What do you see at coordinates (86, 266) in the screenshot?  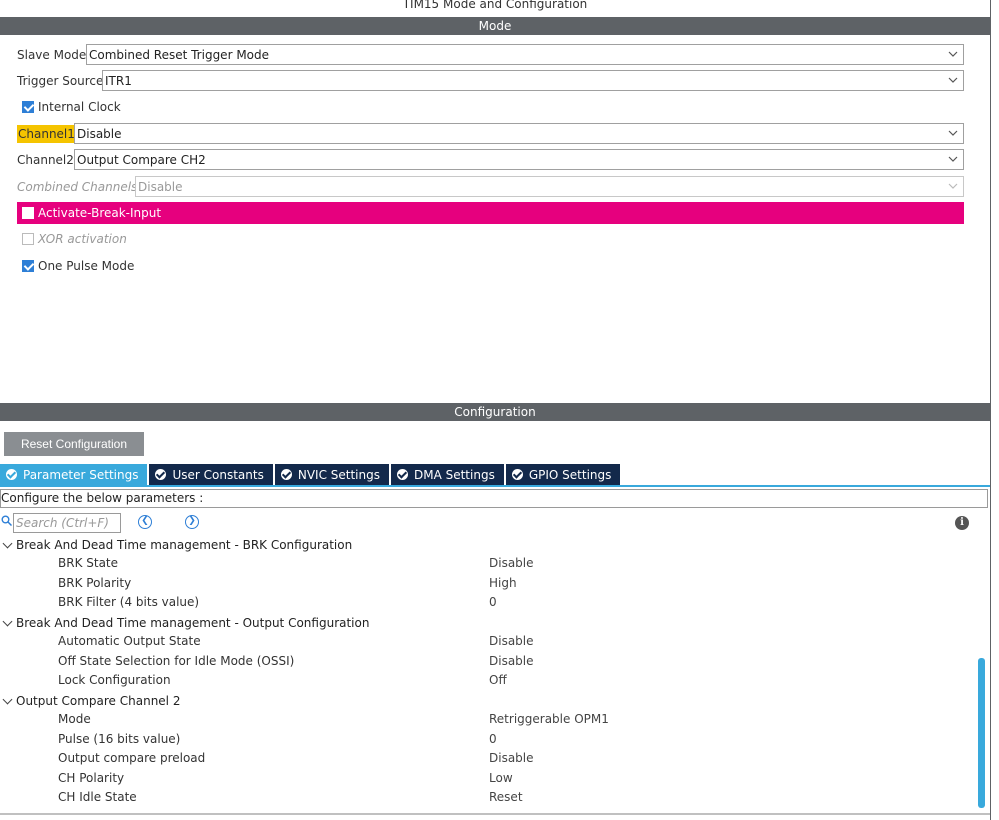 I see `one-pulse-mode-label: One Pulse Mode` at bounding box center [86, 266].